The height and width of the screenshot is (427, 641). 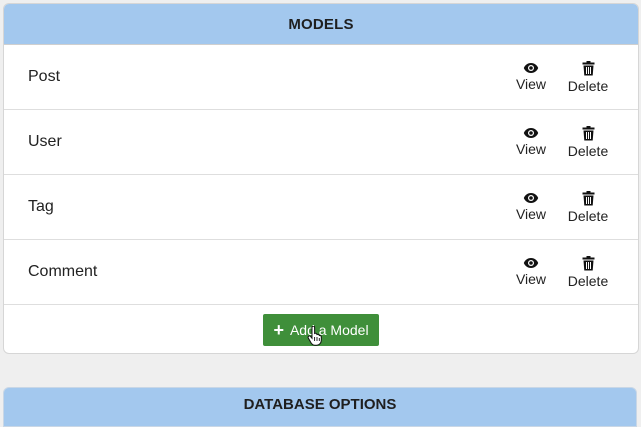 What do you see at coordinates (329, 329) in the screenshot?
I see `add-model-label: Add a Model` at bounding box center [329, 329].